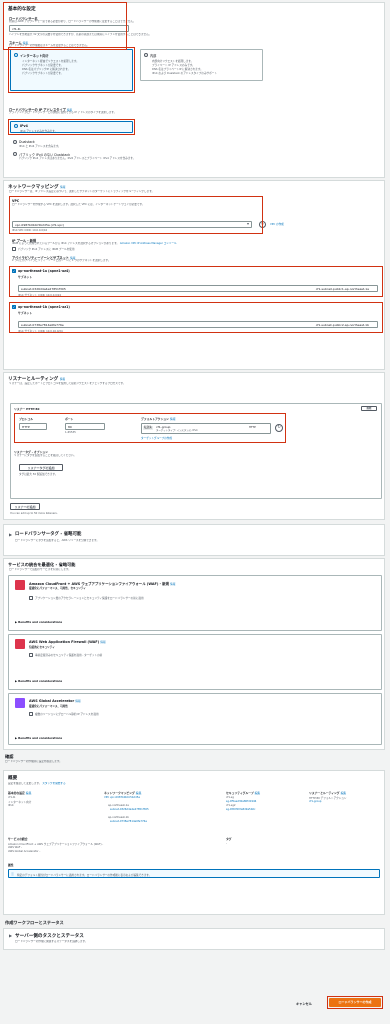  What do you see at coordinates (184, 73) in the screenshot?
I see `internal-bullet-4: IPv4 および Dualstack のアドレスタイプのみサポート` at bounding box center [184, 73].